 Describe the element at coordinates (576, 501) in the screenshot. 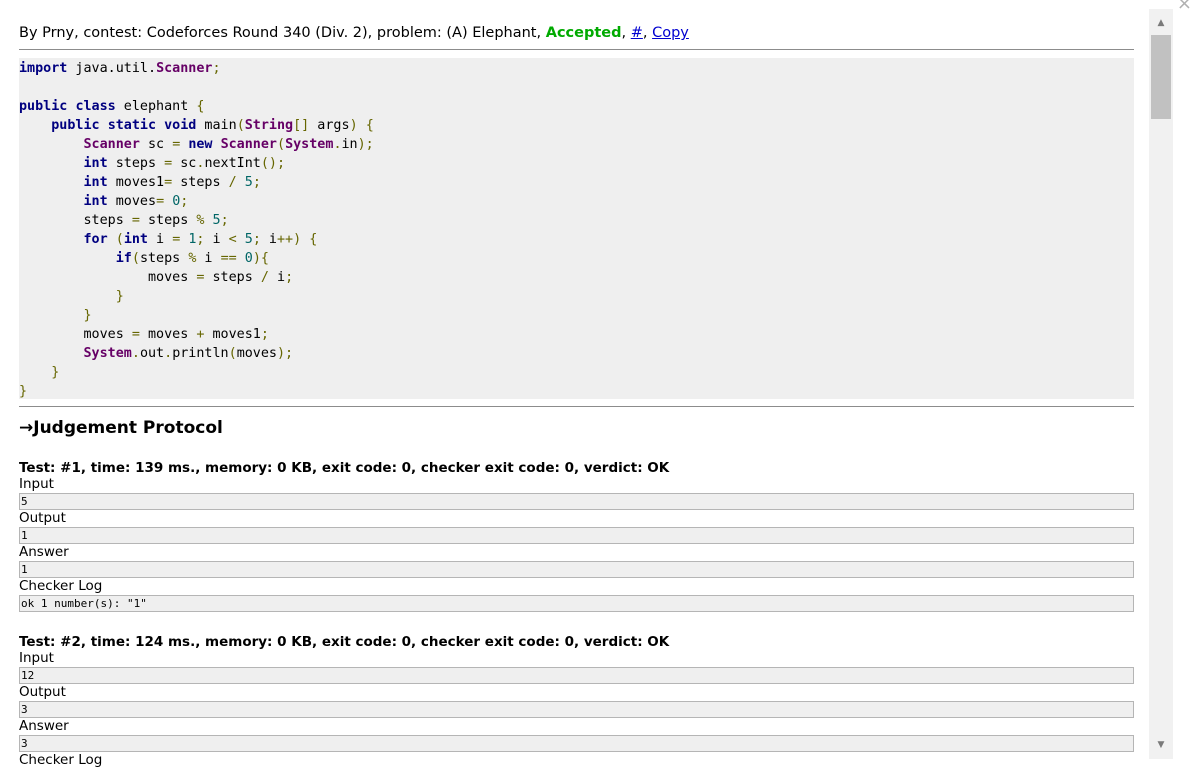

I see `input-value: 5` at that location.